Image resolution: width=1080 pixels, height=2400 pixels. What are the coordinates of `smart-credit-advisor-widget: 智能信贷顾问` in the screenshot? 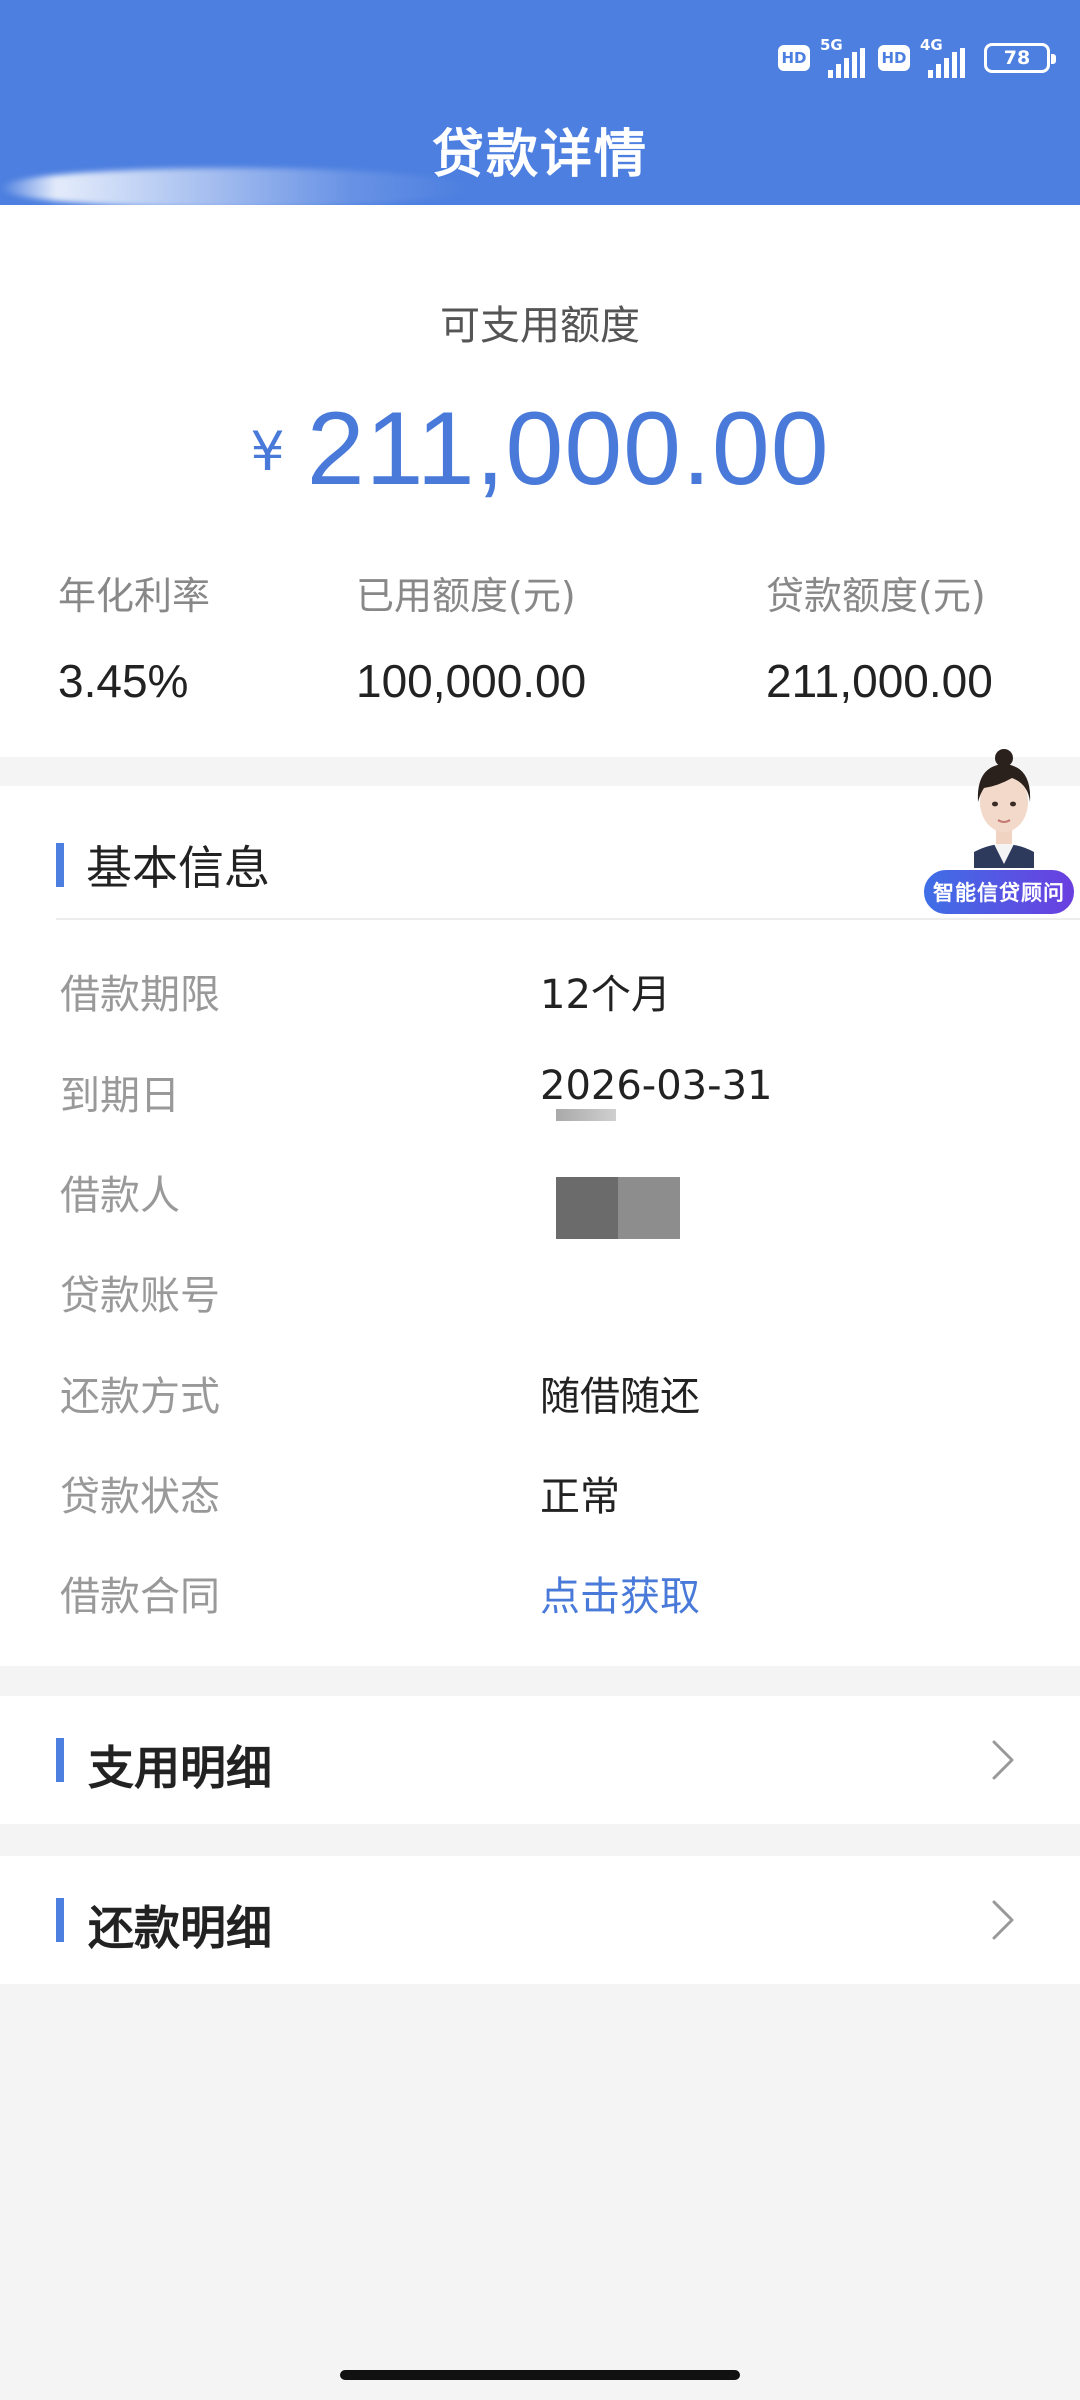 It's located at (999, 837).